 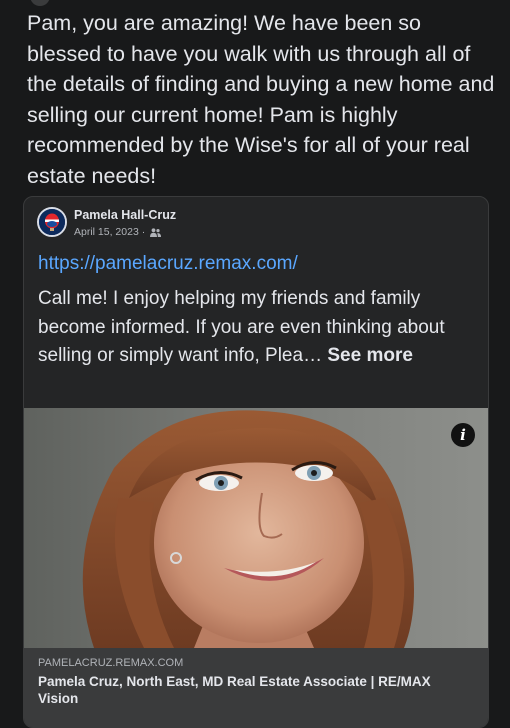 I want to click on see-more-button: See more, so click(x=370, y=355).